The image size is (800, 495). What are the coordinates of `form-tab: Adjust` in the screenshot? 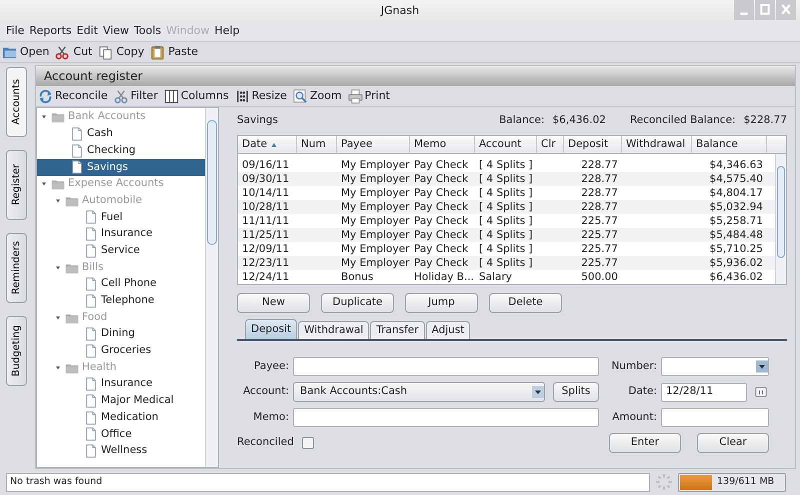 It's located at (448, 330).